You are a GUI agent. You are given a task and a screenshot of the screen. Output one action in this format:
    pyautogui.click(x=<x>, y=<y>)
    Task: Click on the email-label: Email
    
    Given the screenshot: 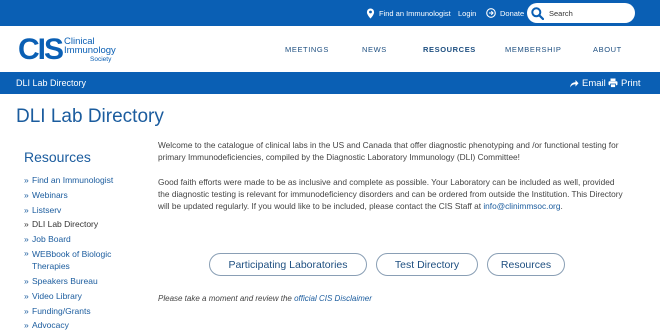 What is the action you would take?
    pyautogui.click(x=594, y=83)
    